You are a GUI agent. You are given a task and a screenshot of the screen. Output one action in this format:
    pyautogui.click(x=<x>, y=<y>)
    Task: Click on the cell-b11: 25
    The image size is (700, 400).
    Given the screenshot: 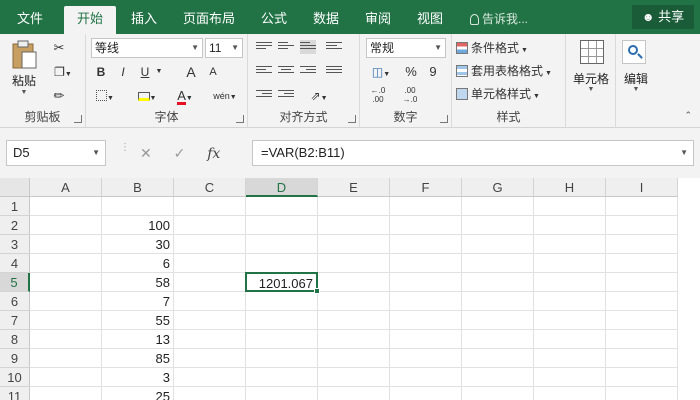 What is the action you would take?
    pyautogui.click(x=138, y=393)
    